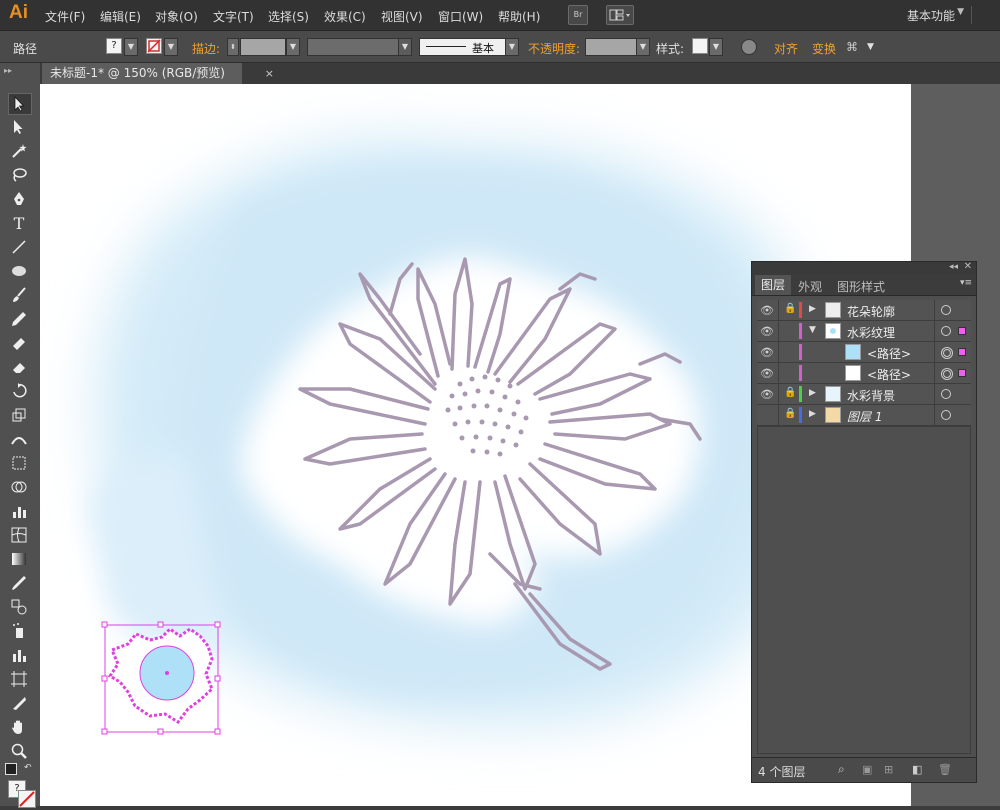 The image size is (1000, 810). I want to click on magic-wand-tool-icon, so click(19, 151).